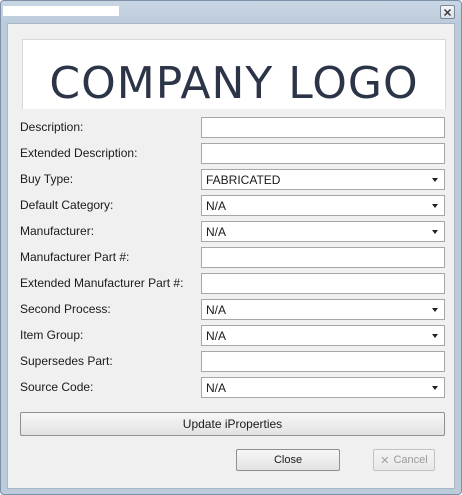 The height and width of the screenshot is (495, 462). I want to click on extended-description-label: Extended Description:, so click(79, 153).